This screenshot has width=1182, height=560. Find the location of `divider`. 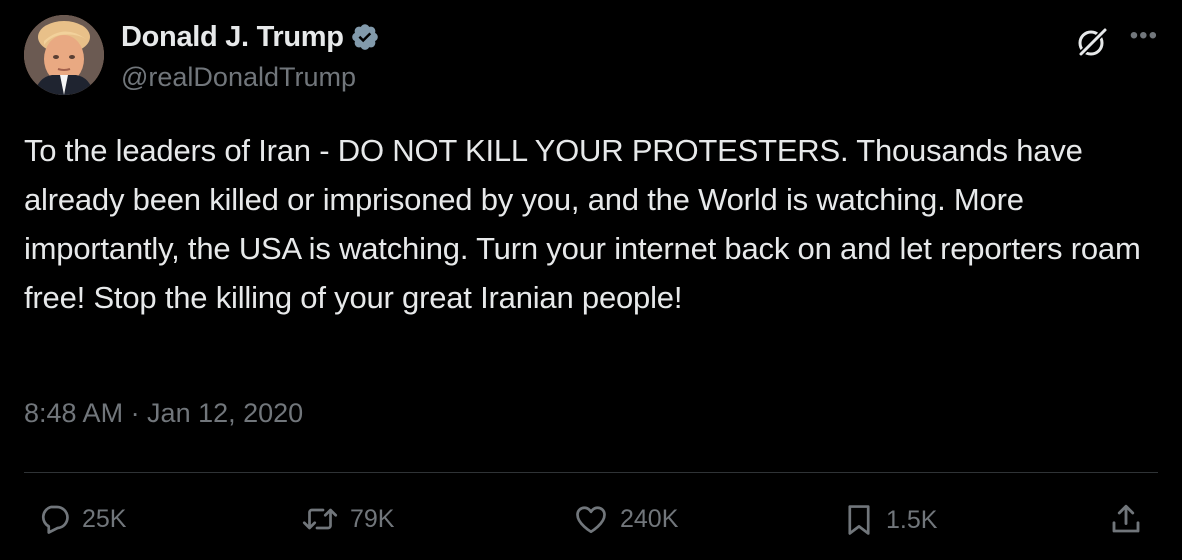

divider is located at coordinates (591, 472).